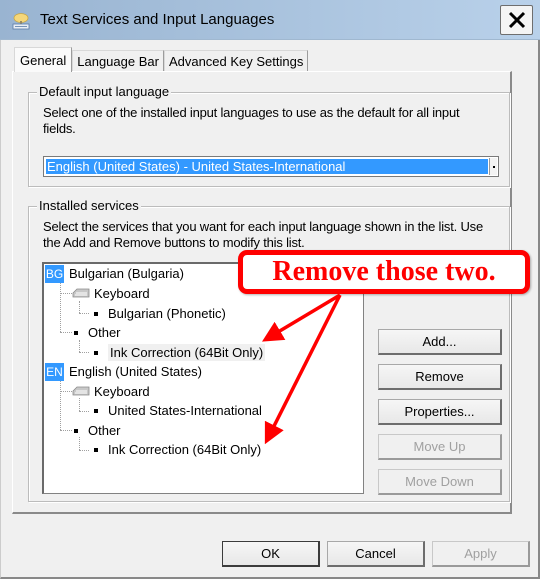 Image resolution: width=540 pixels, height=579 pixels. What do you see at coordinates (54, 273) in the screenshot?
I see `language-badge-bg: BG` at bounding box center [54, 273].